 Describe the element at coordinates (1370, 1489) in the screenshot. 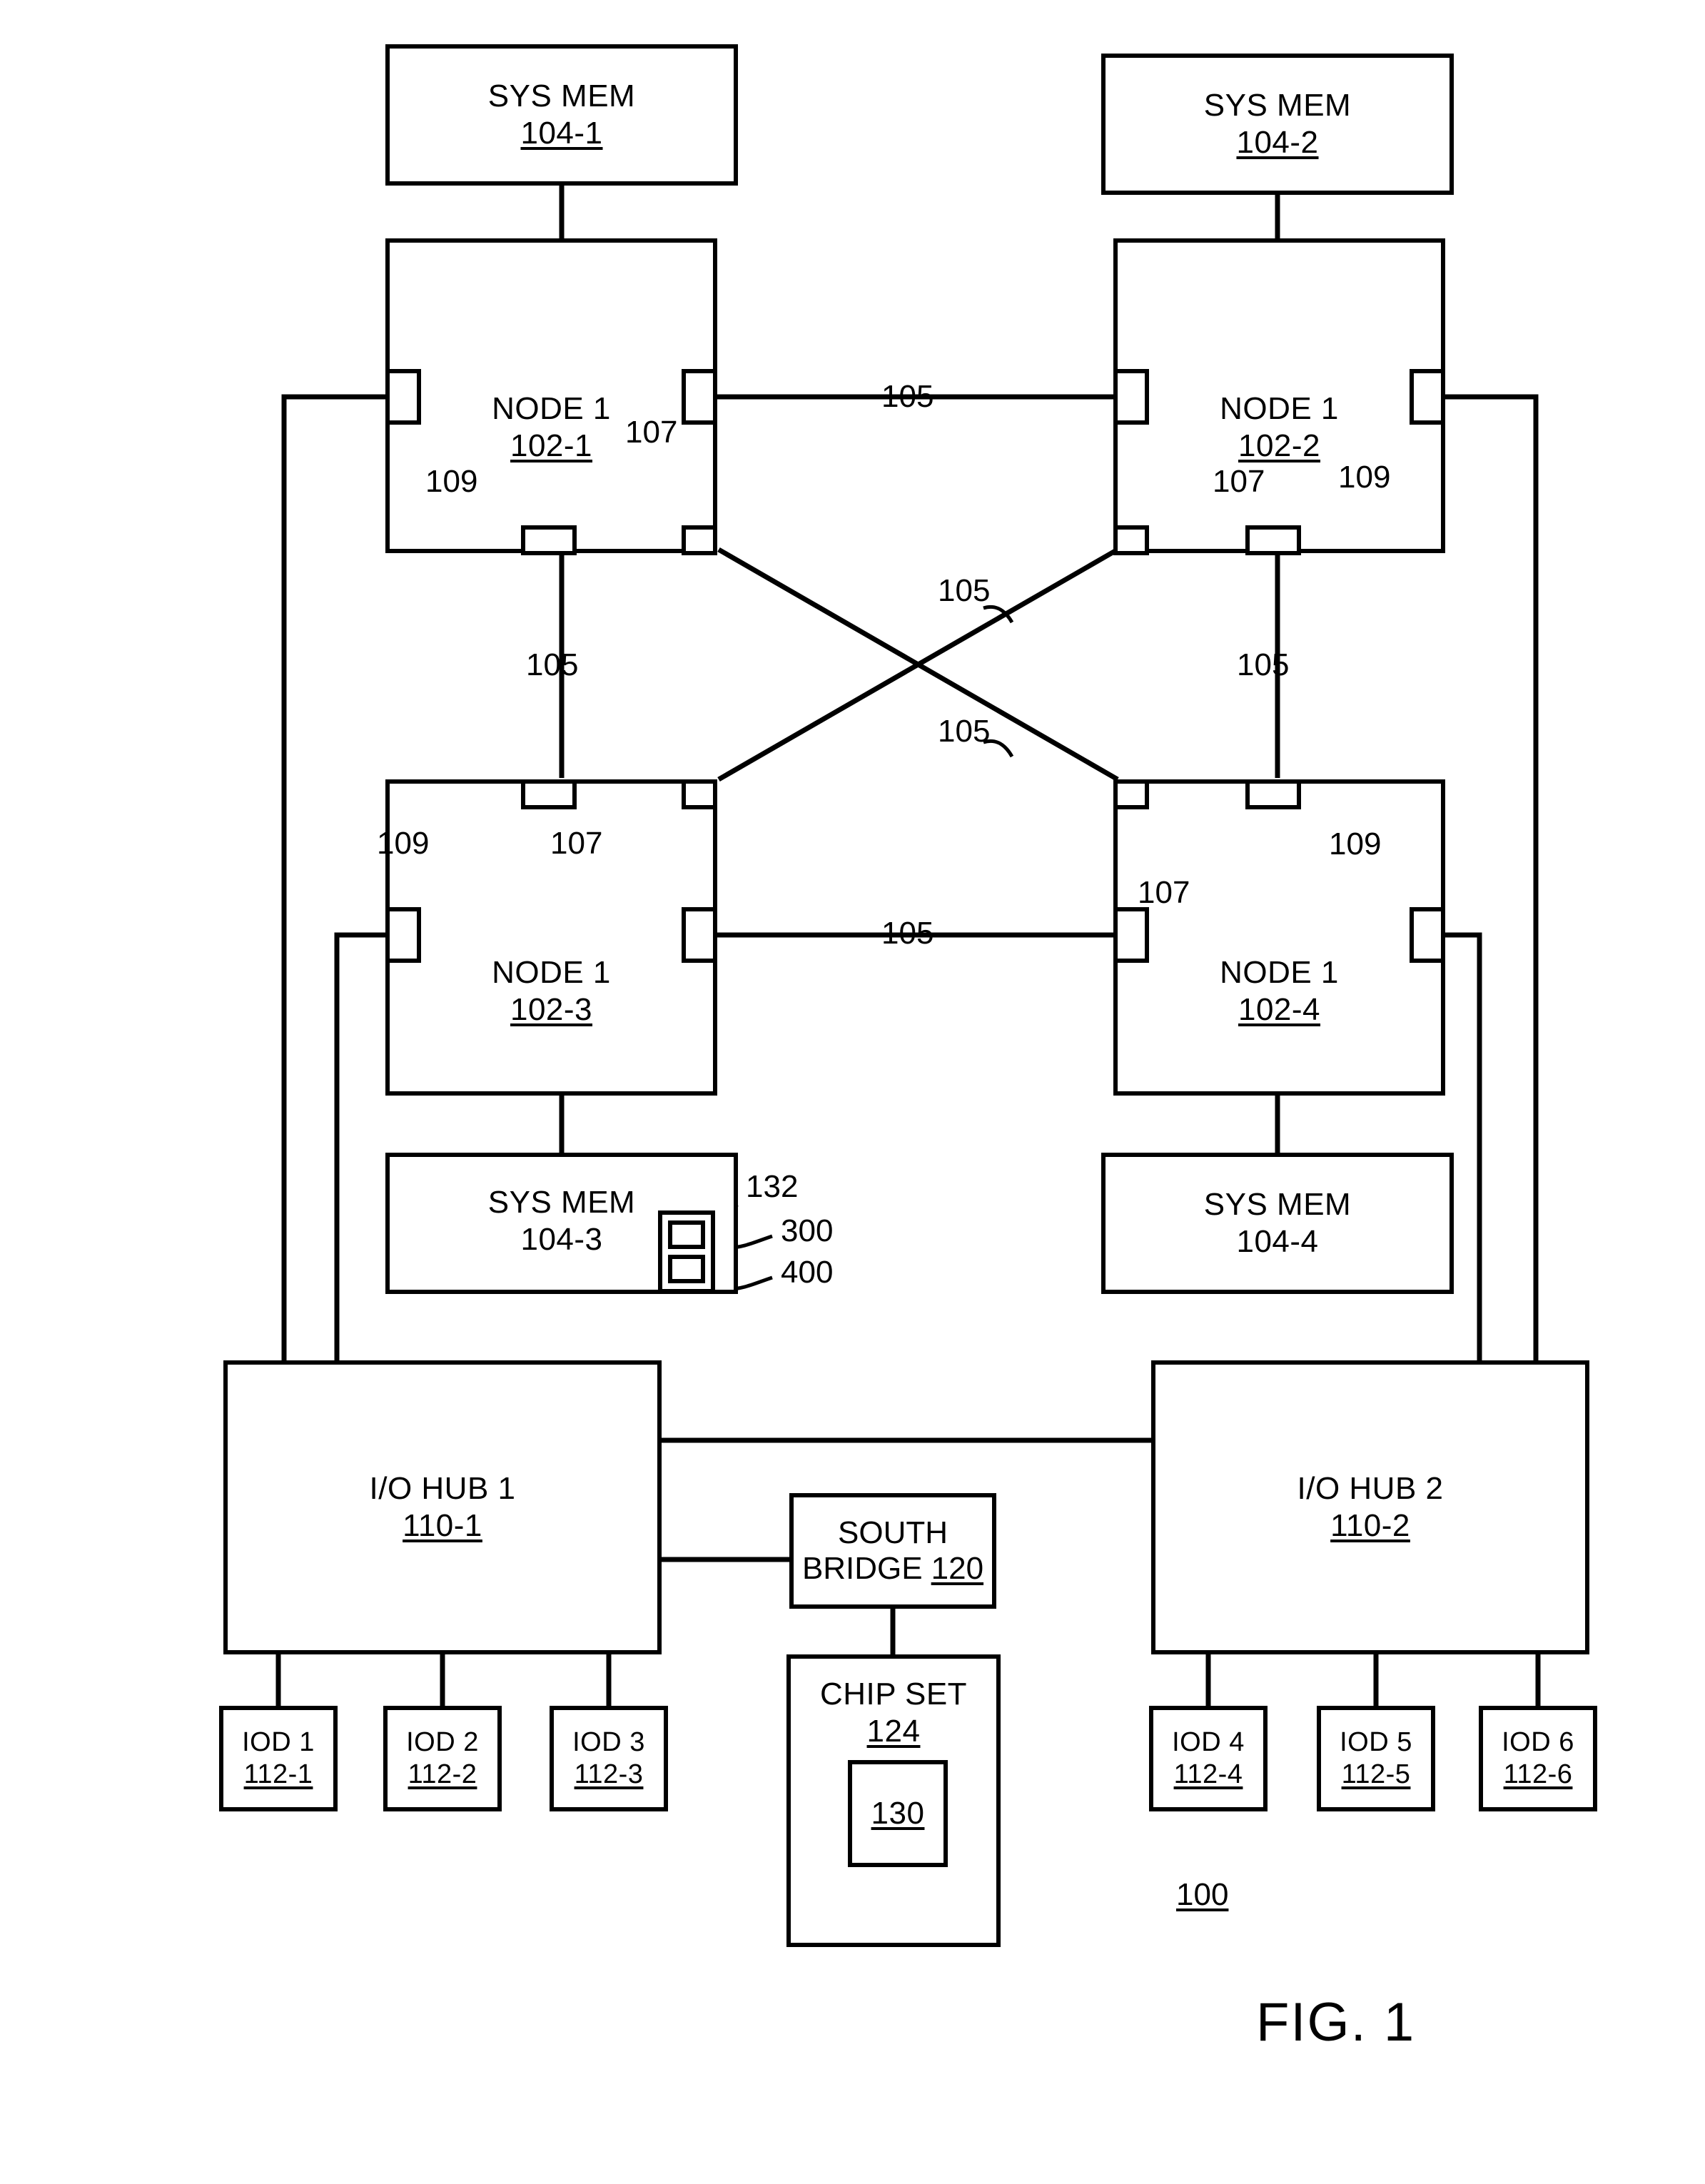

I see `io-hub-2-title: I/O HUB 2` at that location.